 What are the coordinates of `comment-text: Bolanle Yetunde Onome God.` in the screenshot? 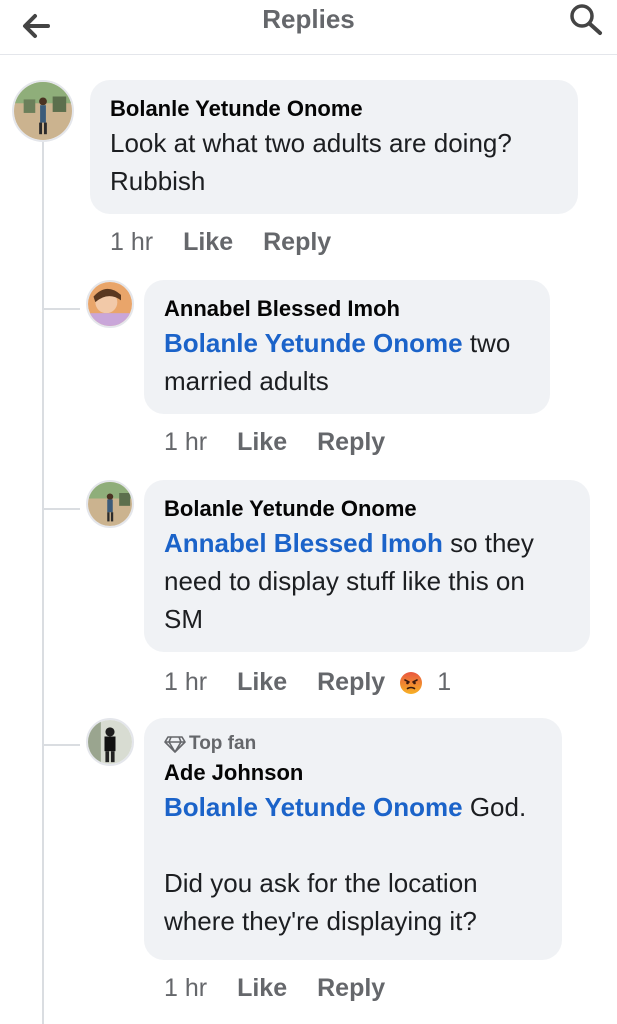 It's located at (353, 807).